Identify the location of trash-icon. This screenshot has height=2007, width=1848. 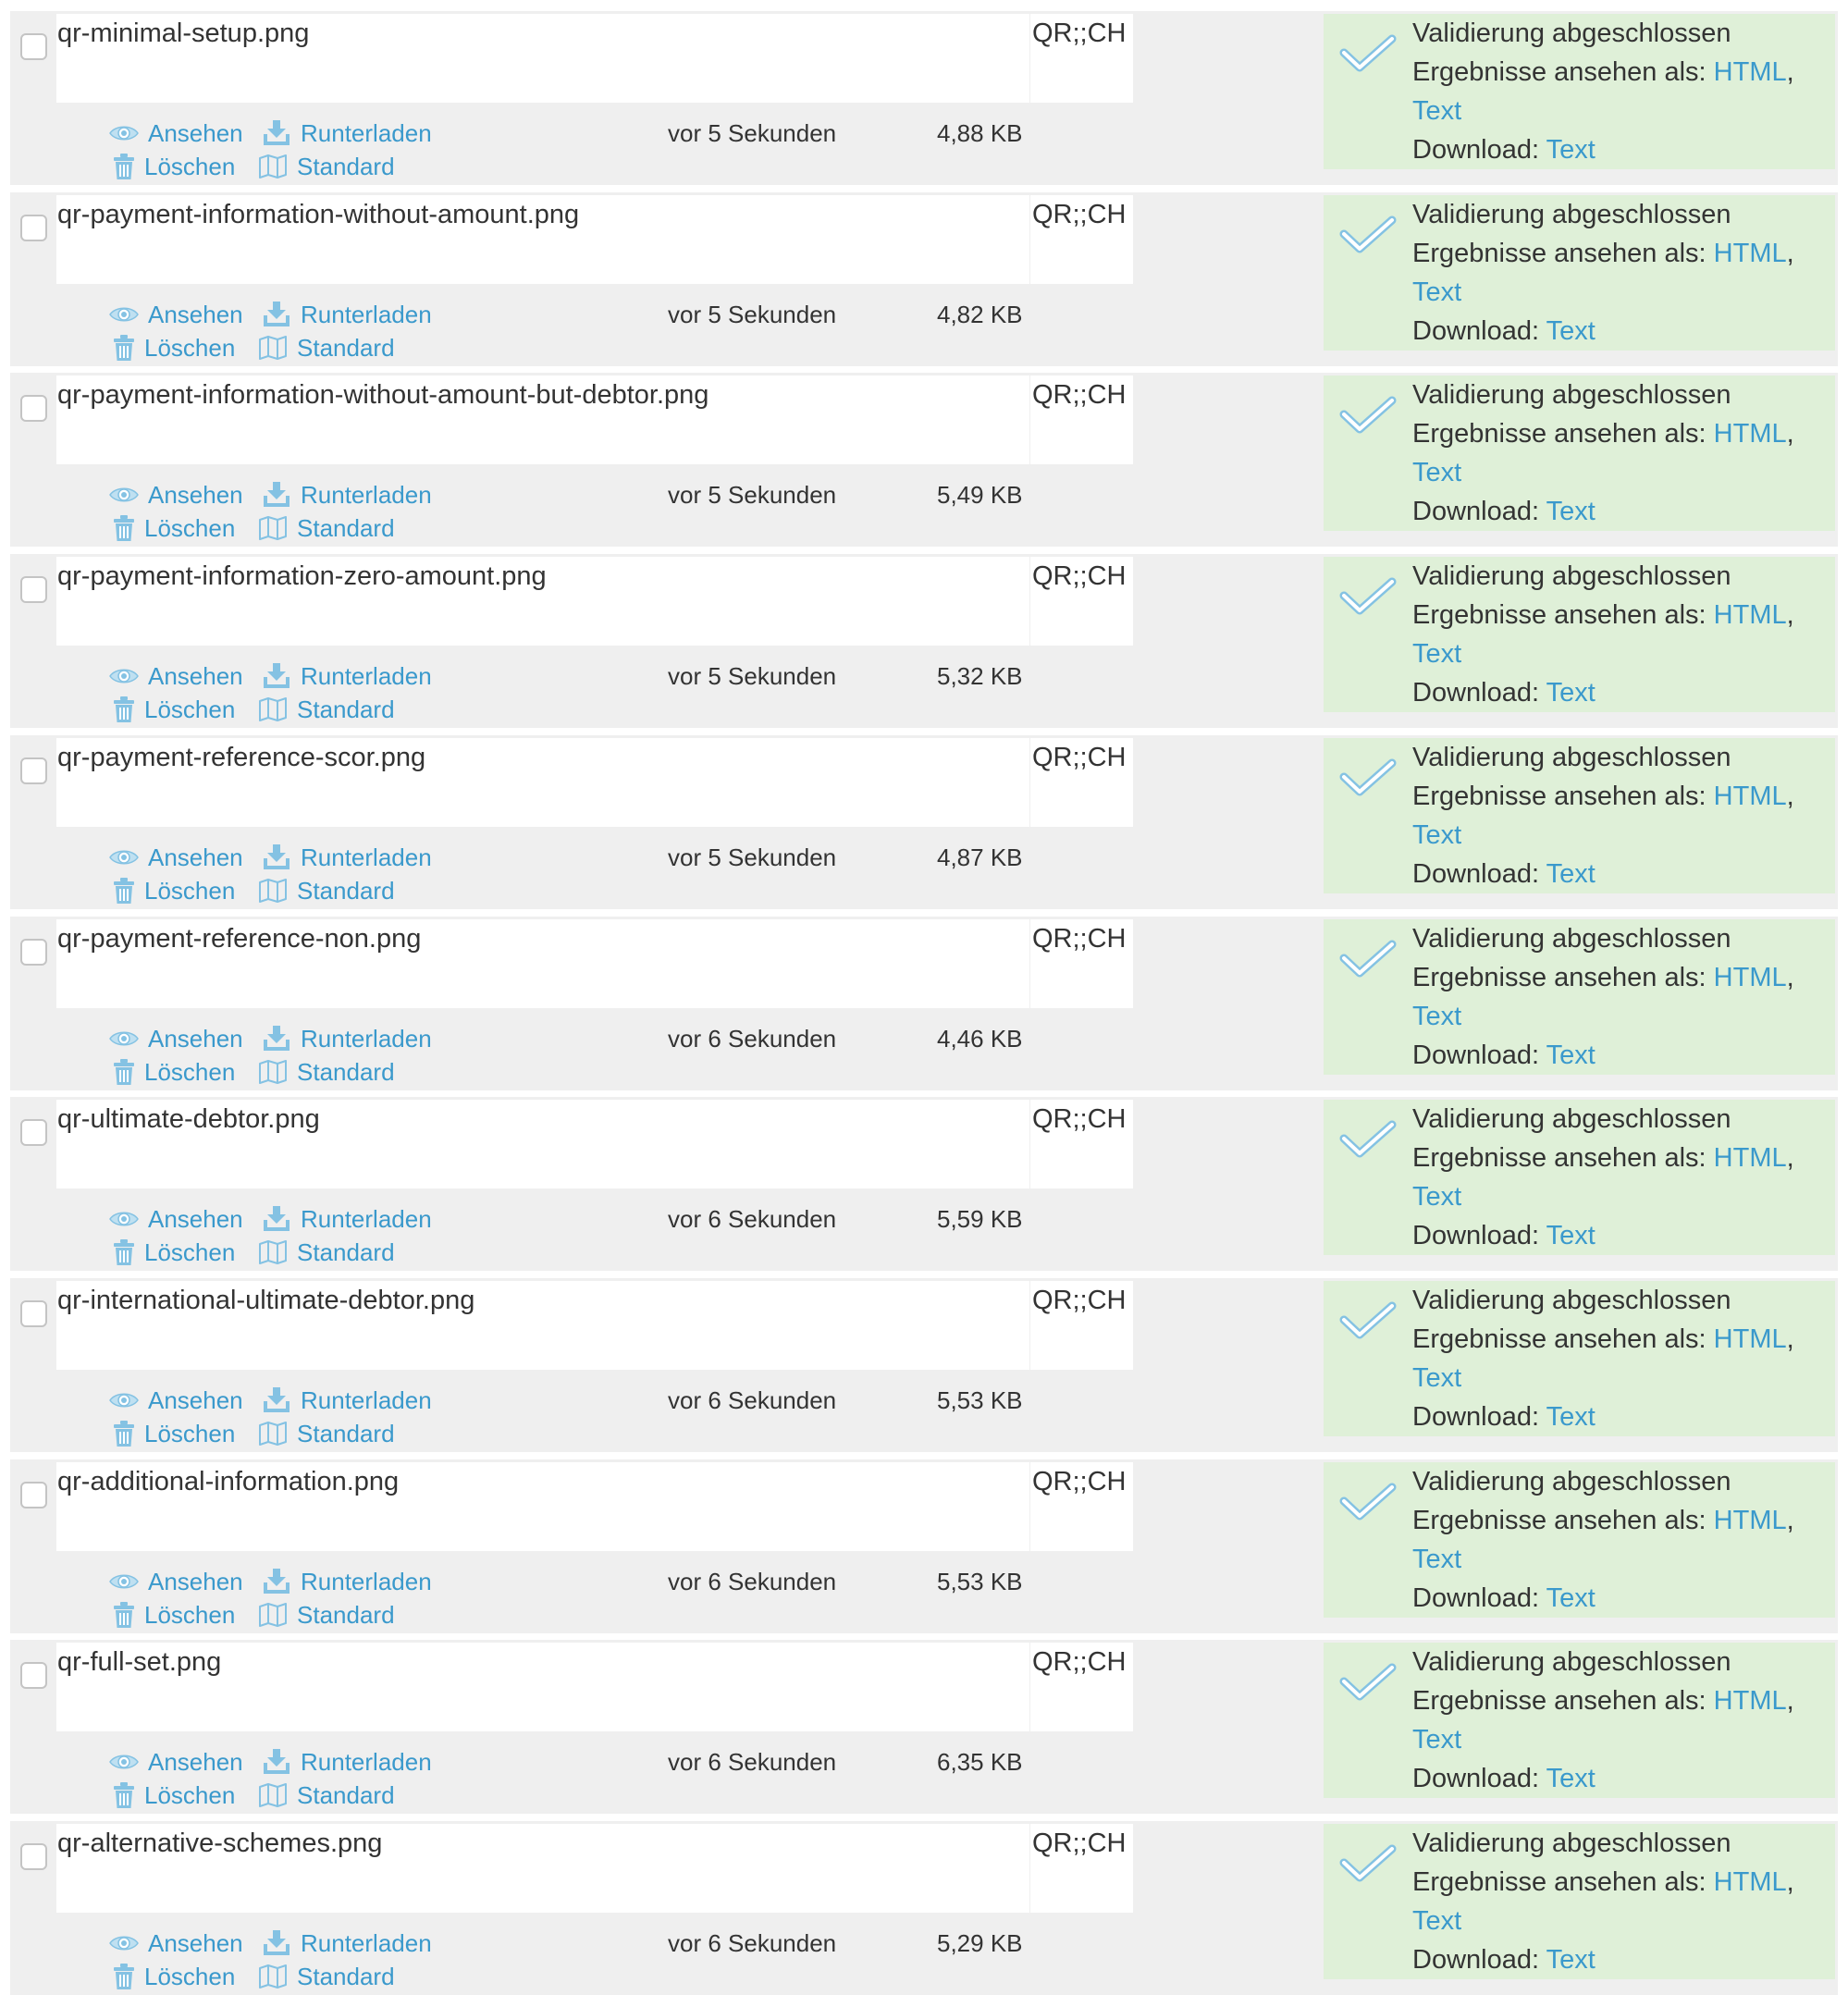
(124, 1977).